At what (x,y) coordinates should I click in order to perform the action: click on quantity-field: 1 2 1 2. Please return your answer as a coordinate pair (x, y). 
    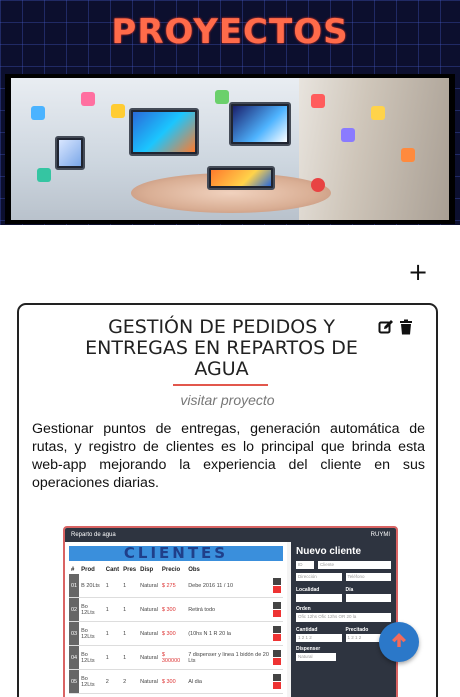
    Looking at the image, I should click on (319, 638).